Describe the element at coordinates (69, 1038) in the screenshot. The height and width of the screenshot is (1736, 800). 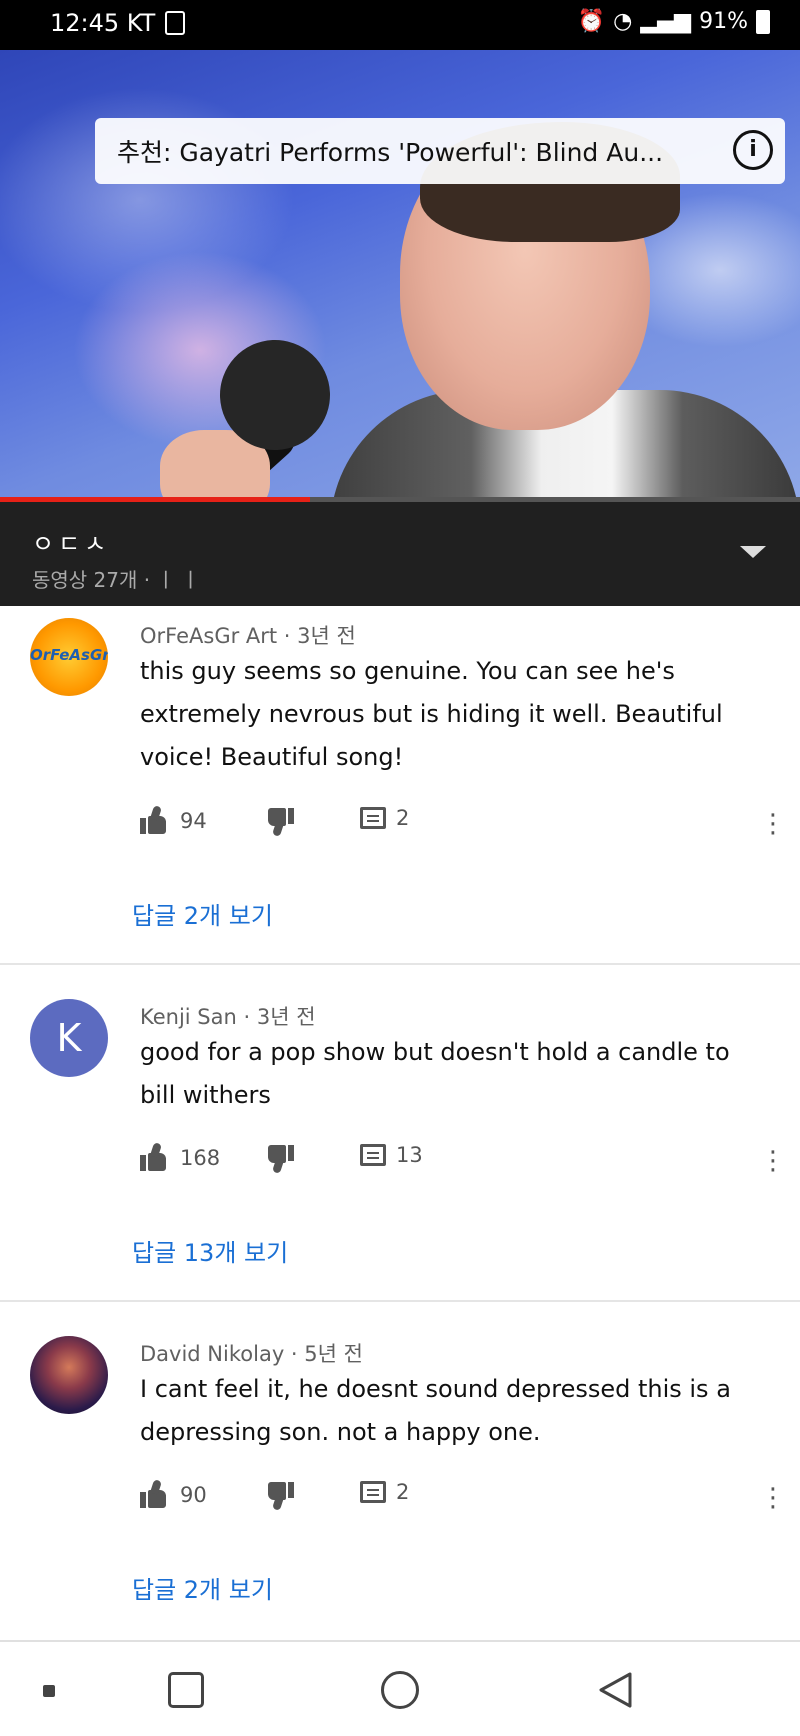
I see `avatar: K` at that location.